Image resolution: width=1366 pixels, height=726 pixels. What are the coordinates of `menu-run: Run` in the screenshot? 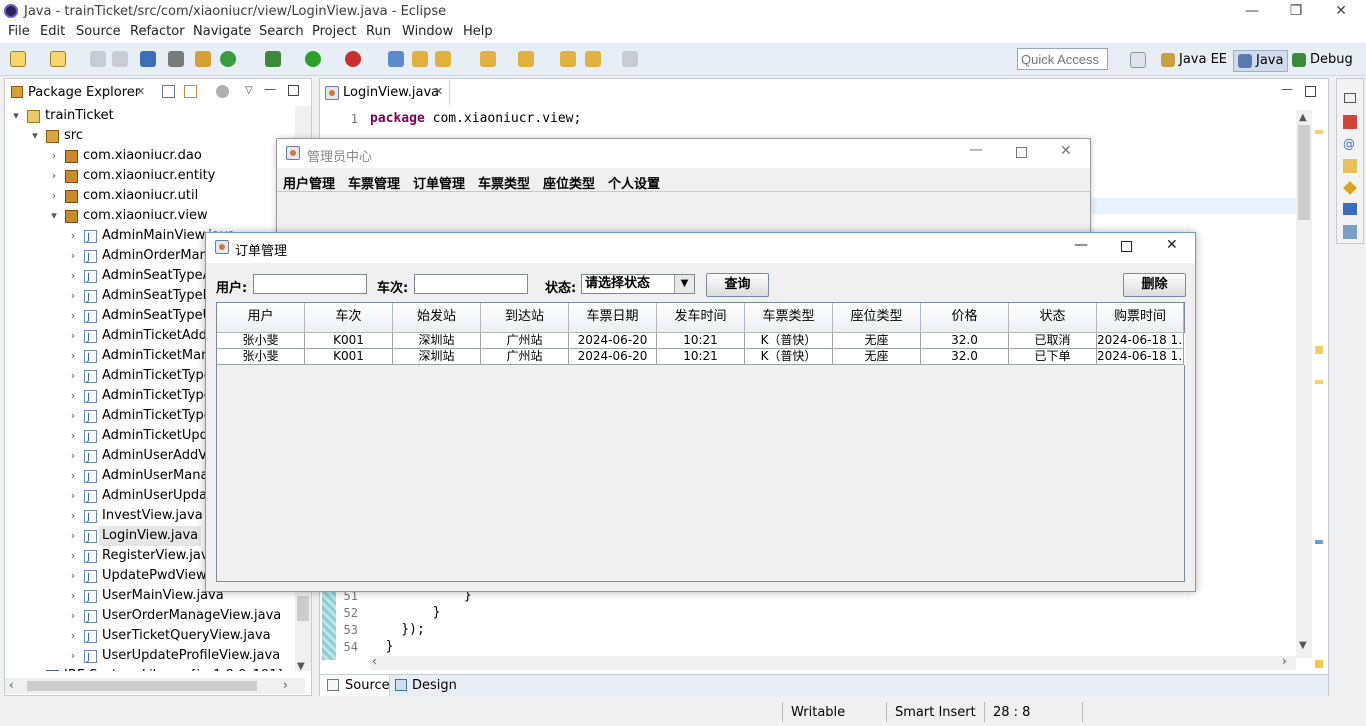 It's located at (378, 31).